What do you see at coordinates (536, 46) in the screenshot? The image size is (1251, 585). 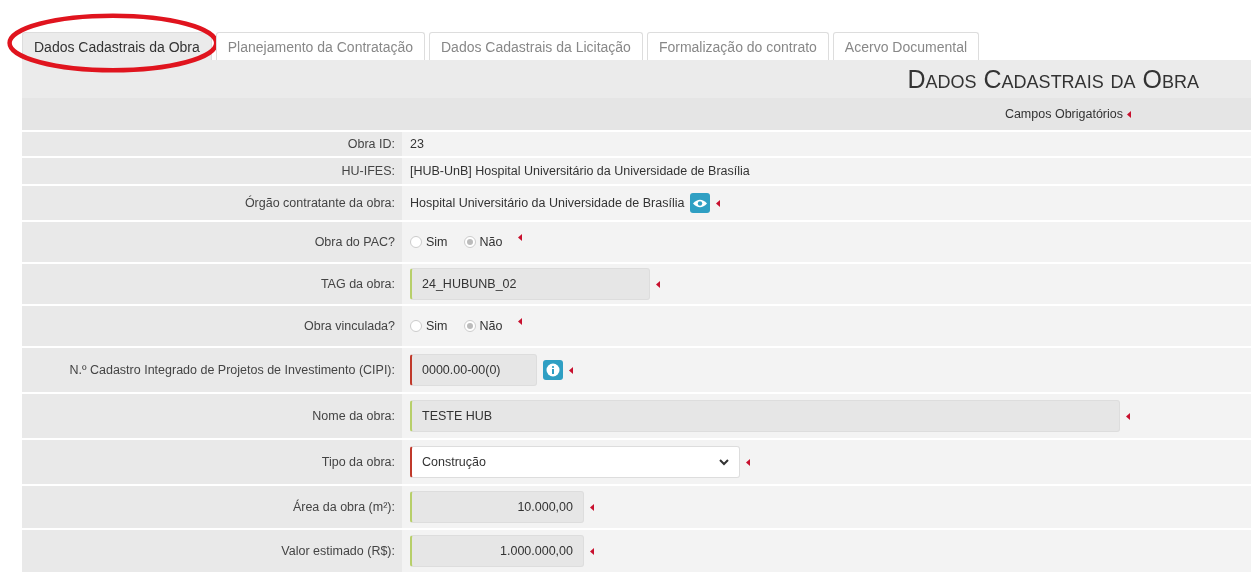 I see `tab: Dados Cadastrais da Licitação` at bounding box center [536, 46].